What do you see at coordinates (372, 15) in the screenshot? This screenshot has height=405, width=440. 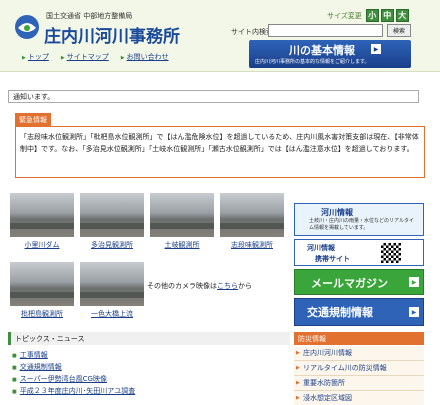 I see `font-size-small-button: 小` at bounding box center [372, 15].